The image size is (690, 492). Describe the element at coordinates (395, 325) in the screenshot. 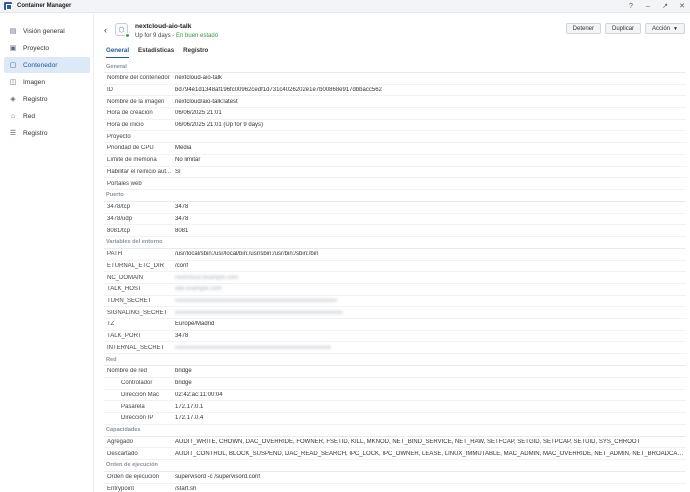

I see `table-row: TZ Europe/Madrid` at that location.